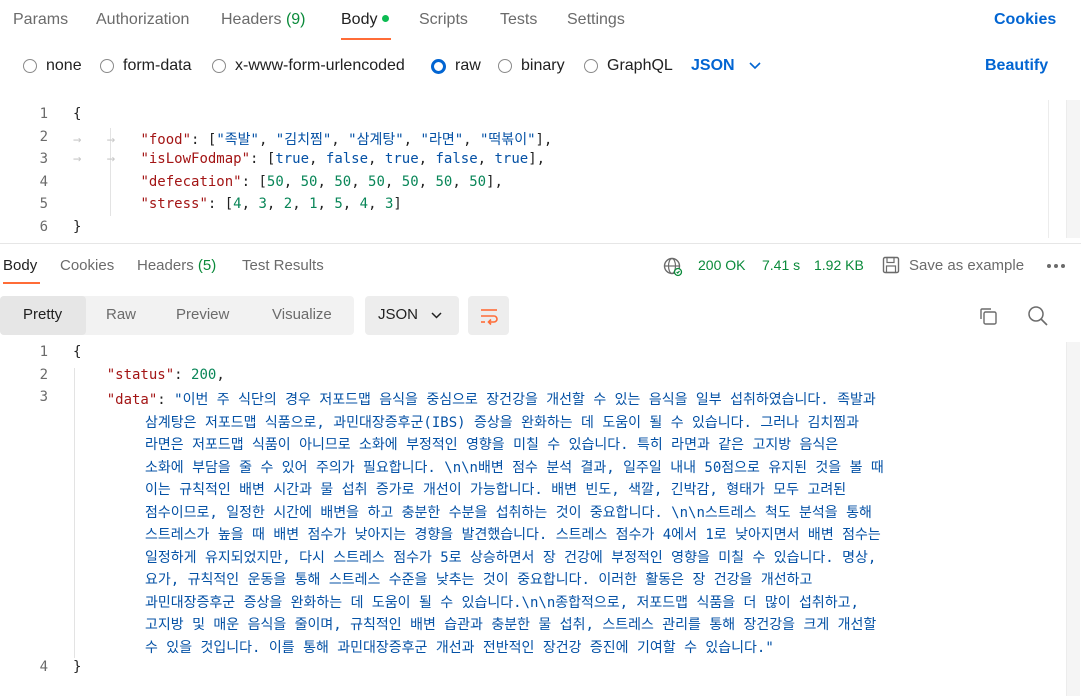 The width and height of the screenshot is (1081, 696). What do you see at coordinates (20, 265) in the screenshot?
I see `response-tab-body: Body` at bounding box center [20, 265].